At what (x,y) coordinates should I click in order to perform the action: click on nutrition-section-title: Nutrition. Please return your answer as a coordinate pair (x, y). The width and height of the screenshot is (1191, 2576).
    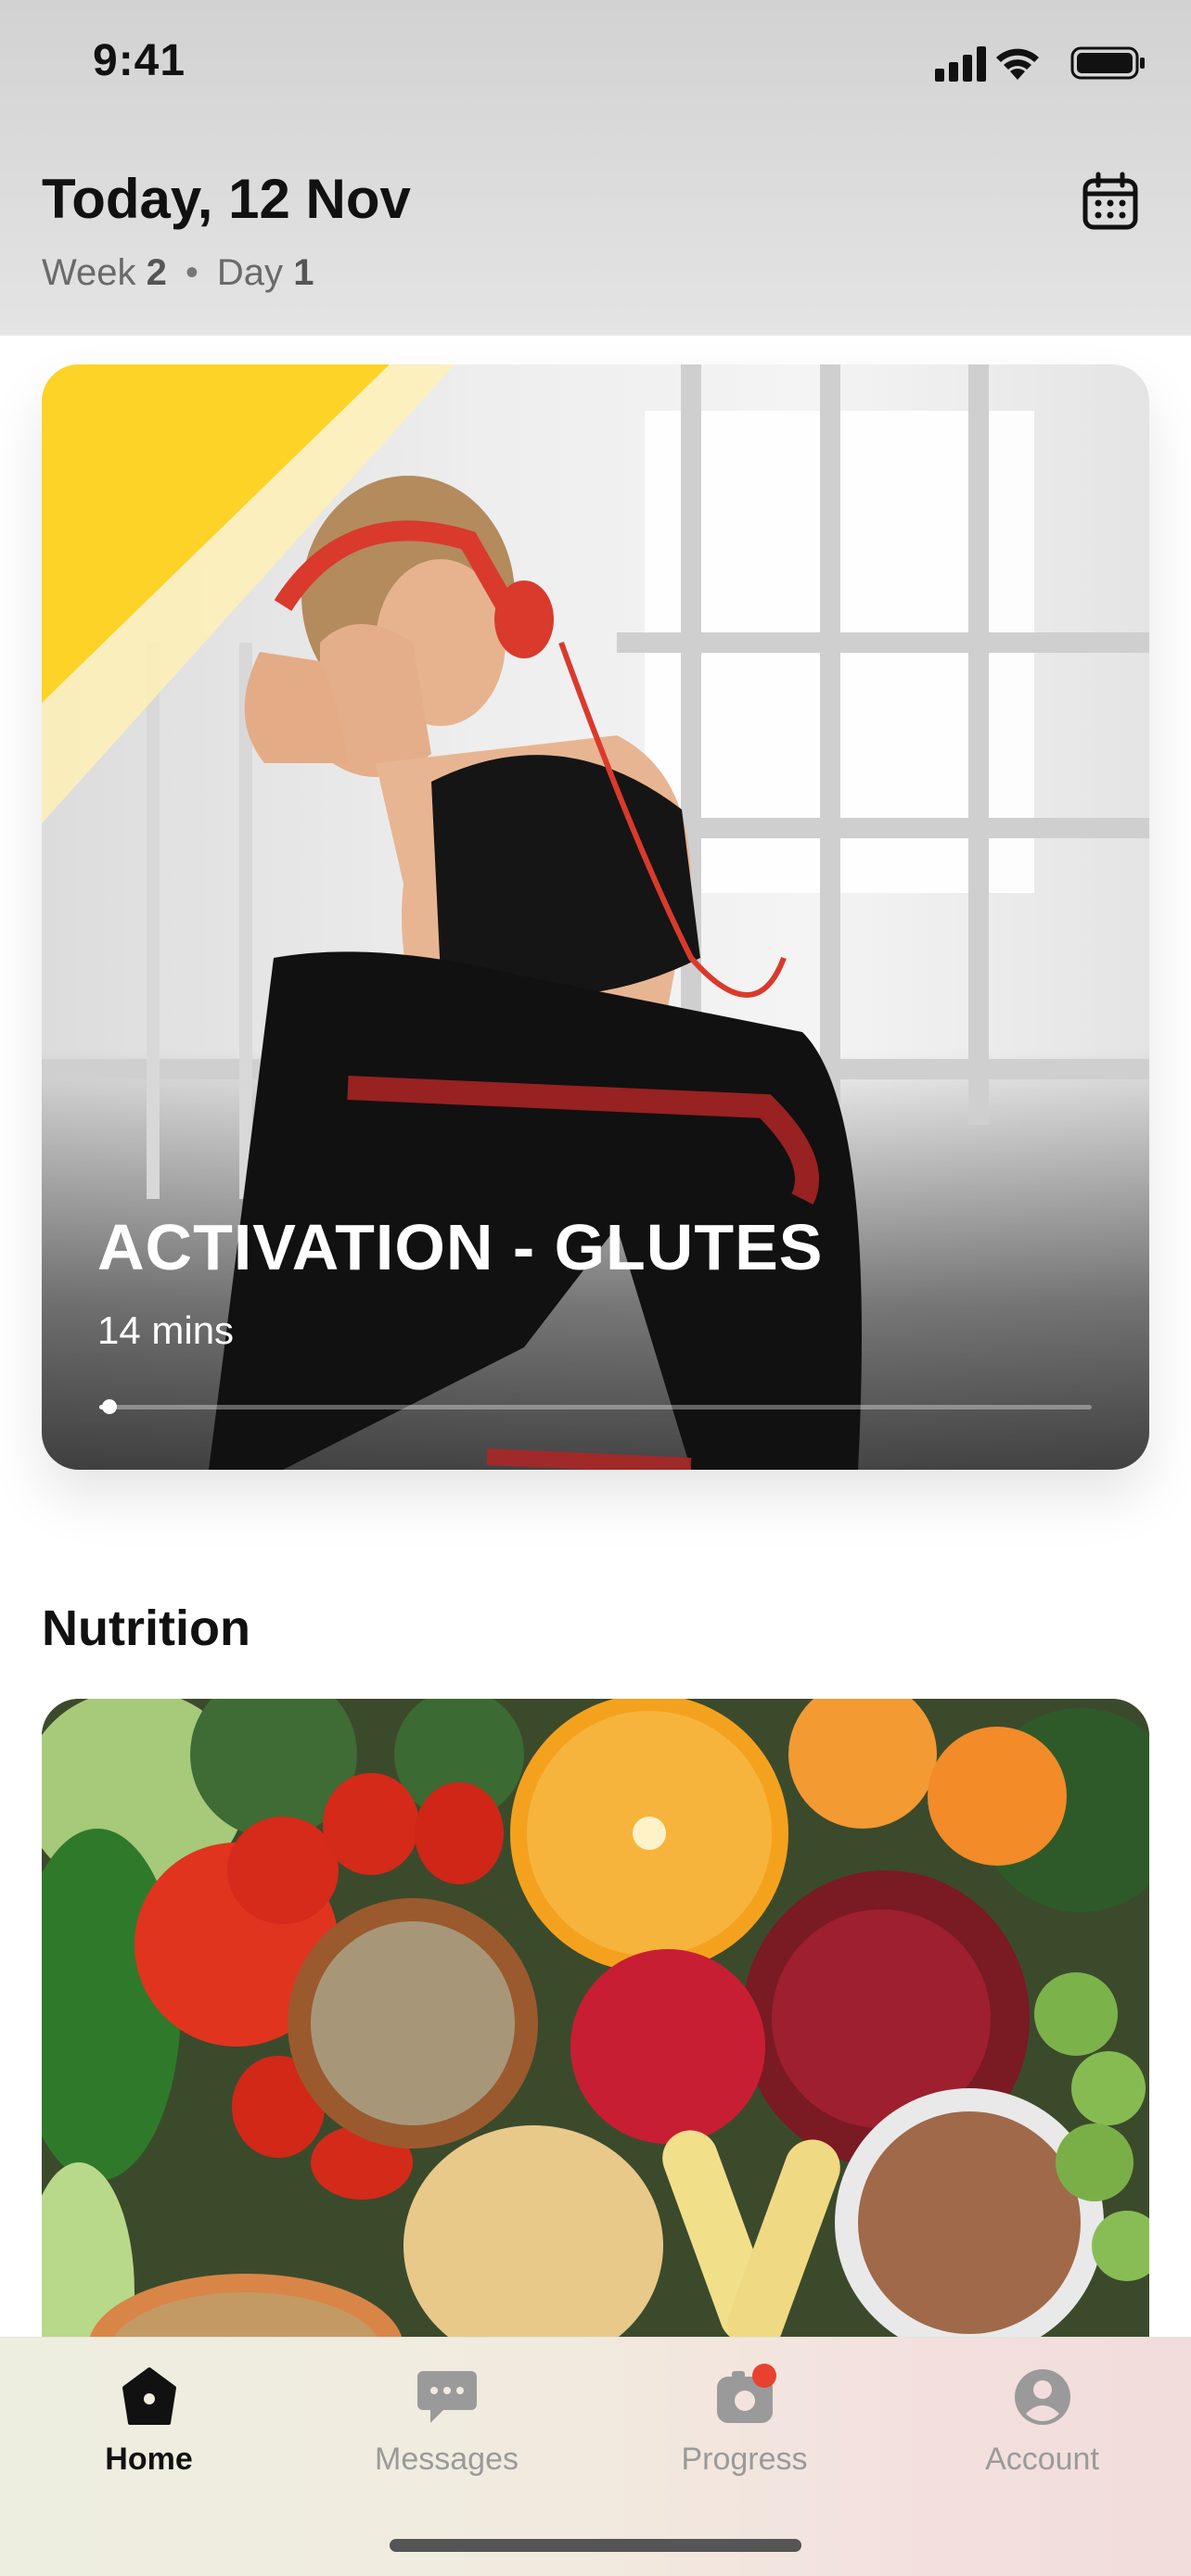
    Looking at the image, I should click on (146, 1628).